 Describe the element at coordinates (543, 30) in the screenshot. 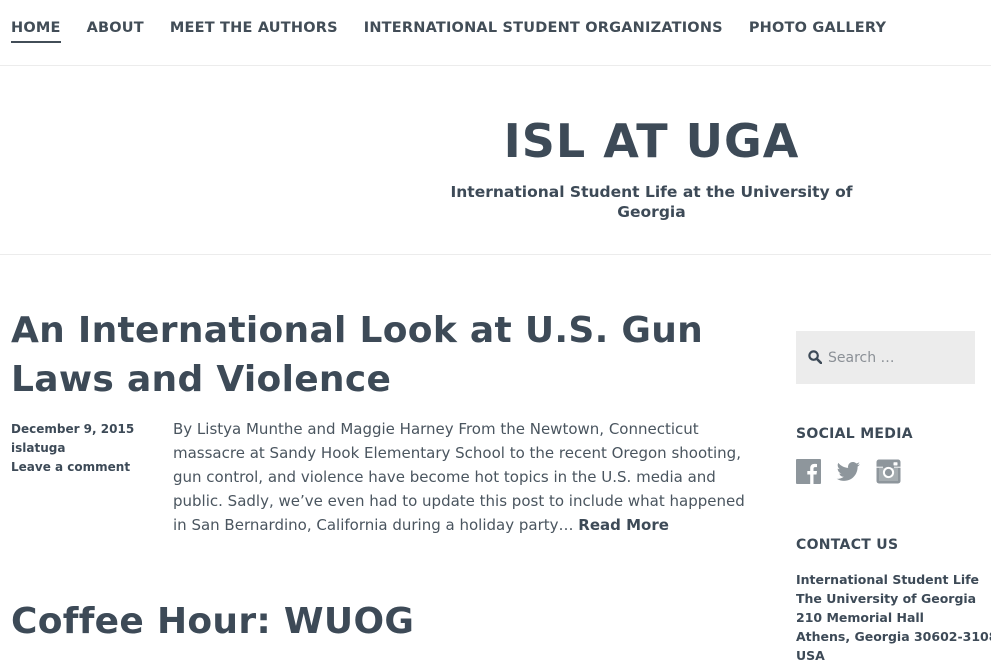

I see `nav-item-international-student-organizations: INTERNATIONAL STUDENT ORGANIZATIONS` at that location.